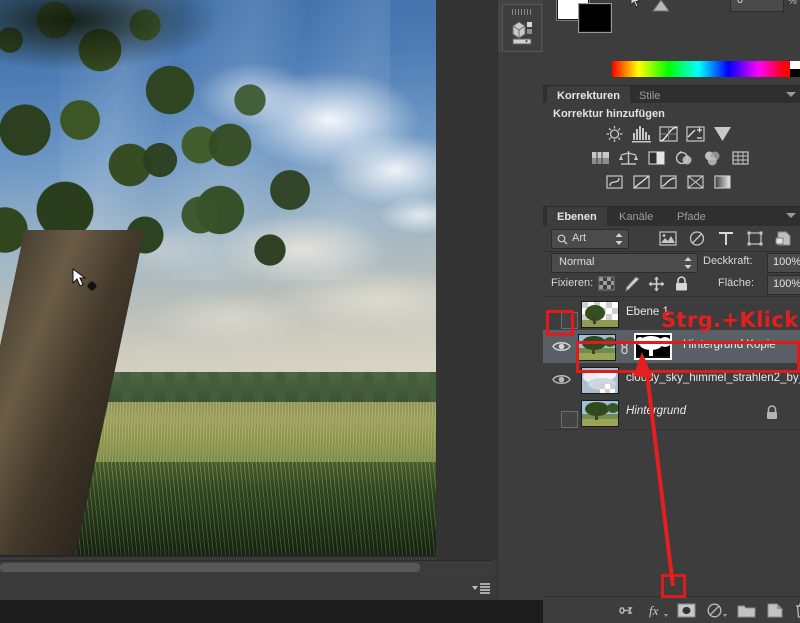 This screenshot has width=800, height=623. Describe the element at coordinates (522, 31) in the screenshot. I see `3d-cube-icon` at that location.